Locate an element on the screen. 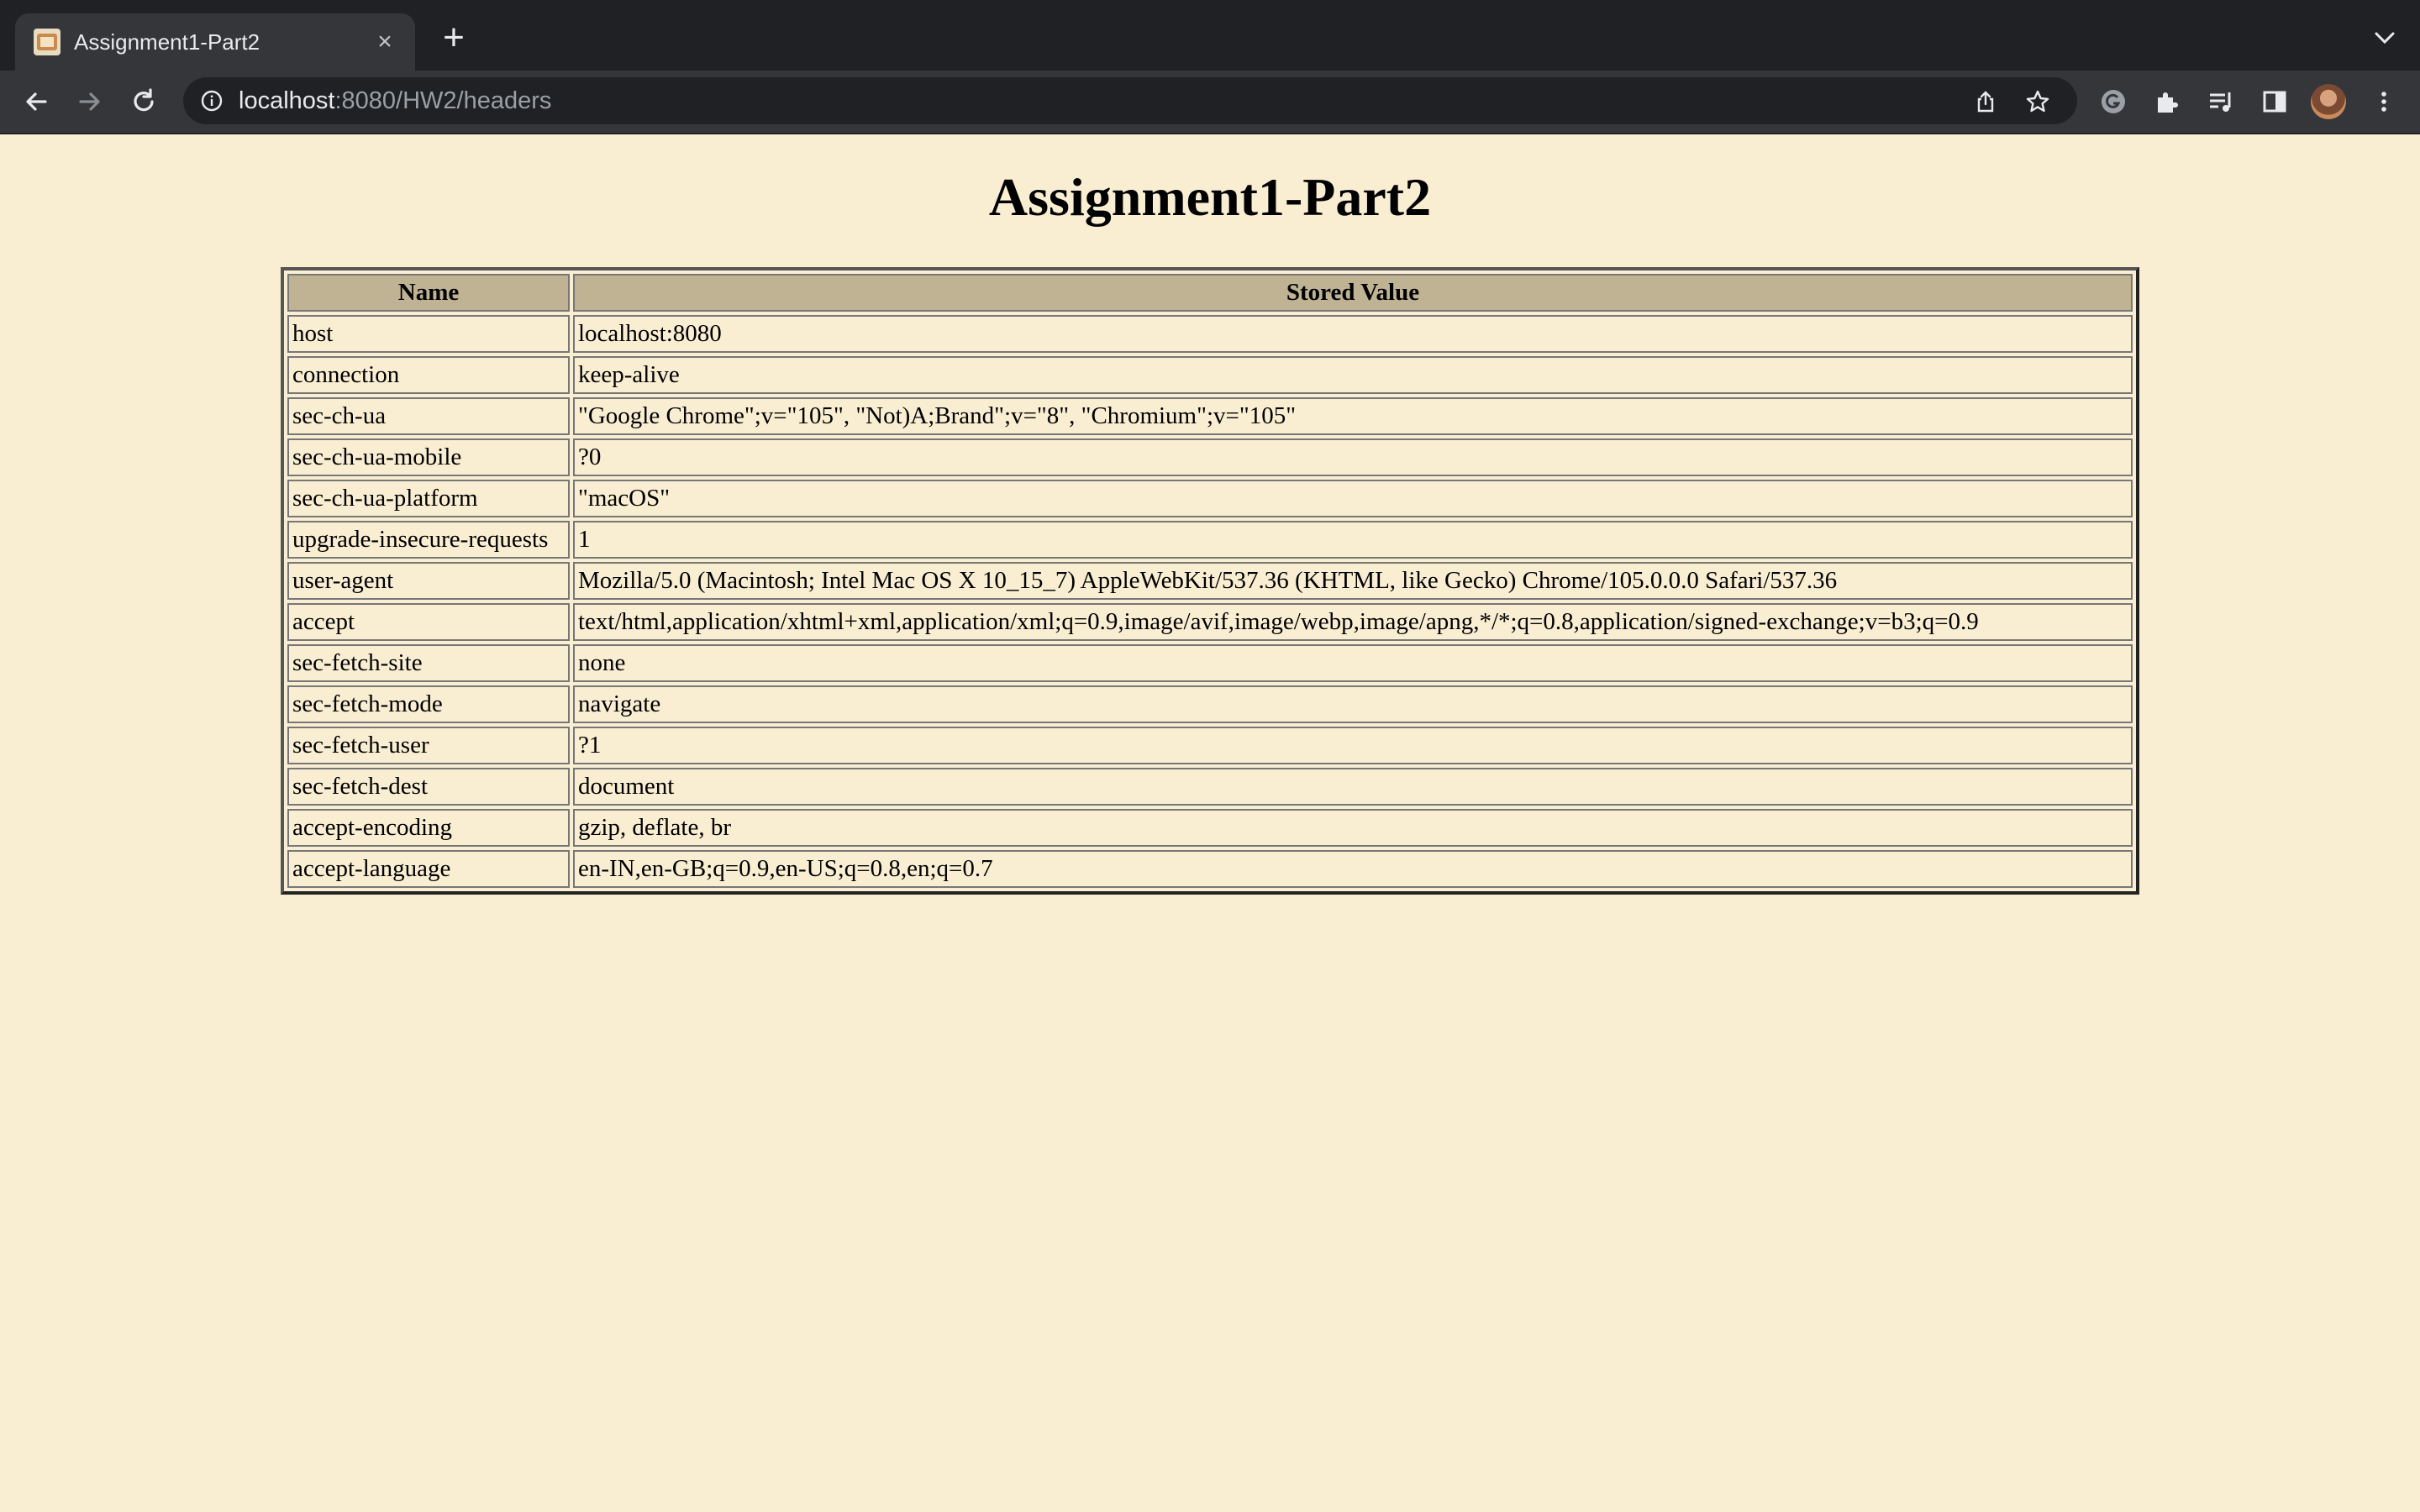 The height and width of the screenshot is (1512, 2420). url-host: localhost is located at coordinates (287, 100).